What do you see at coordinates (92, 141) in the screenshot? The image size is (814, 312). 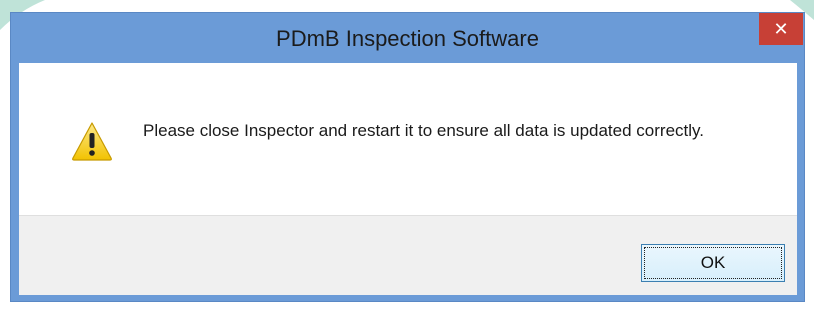 I see `warning-icon` at bounding box center [92, 141].